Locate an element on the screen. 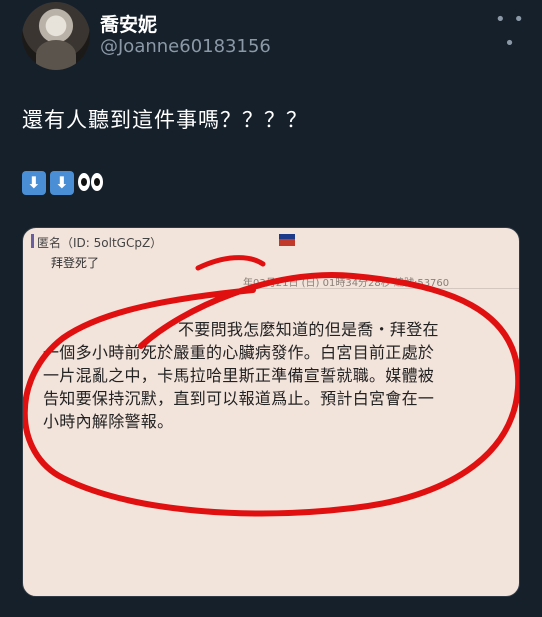 This screenshot has width=542, height=617. post-line: 小時內解除警報。 is located at coordinates (108, 421).